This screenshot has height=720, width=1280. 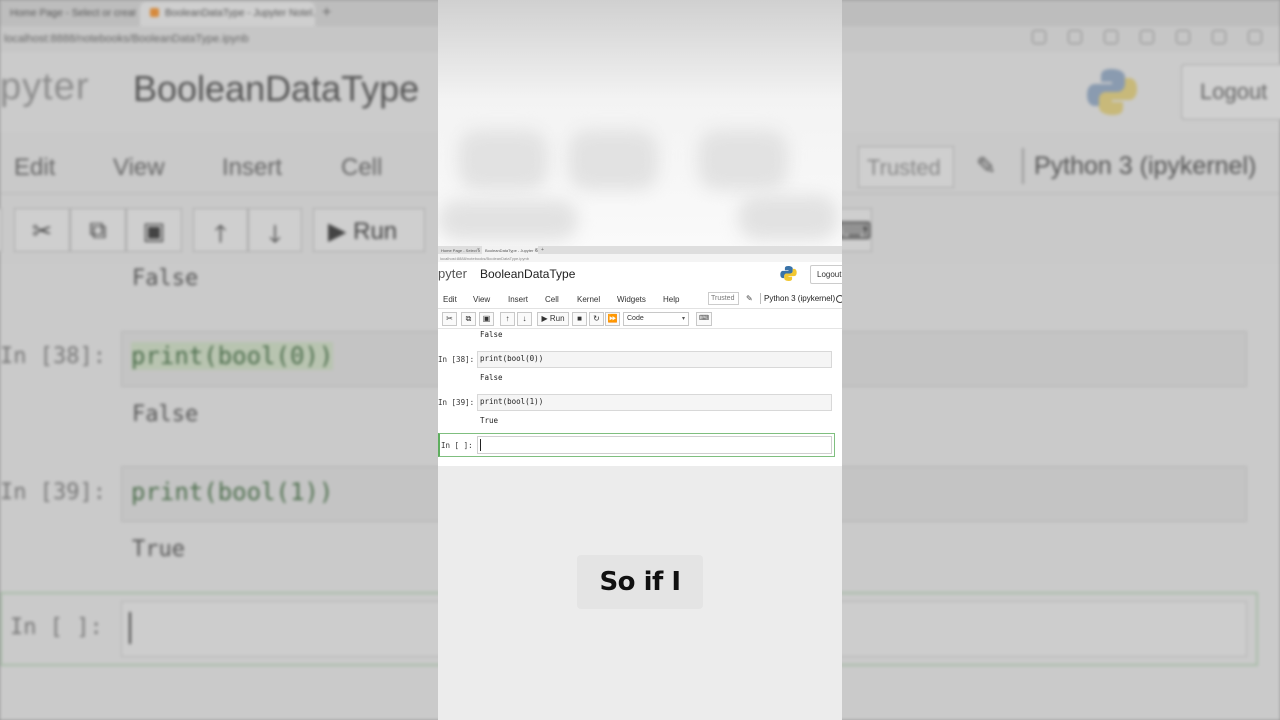 I want to click on kernel-status-icon, so click(x=839, y=299).